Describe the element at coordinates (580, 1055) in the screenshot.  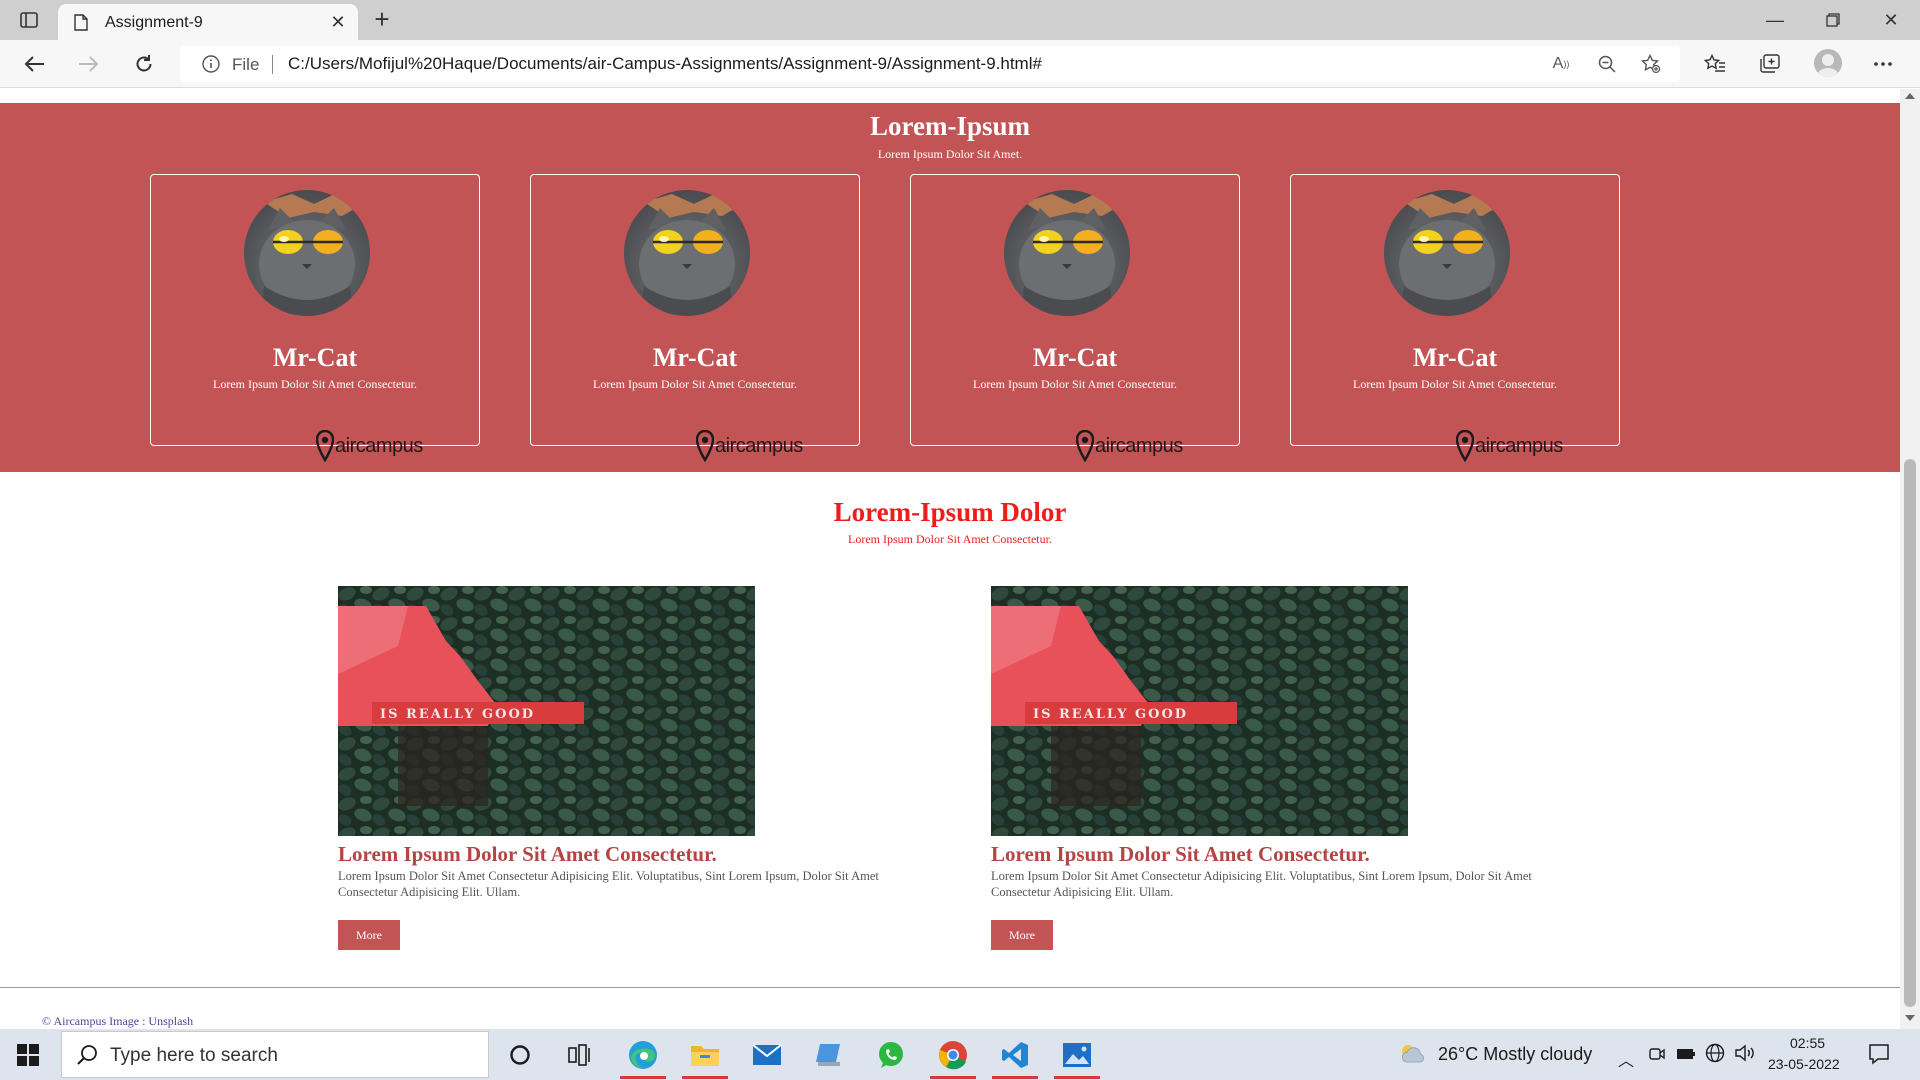
I see `task-view-icon` at that location.